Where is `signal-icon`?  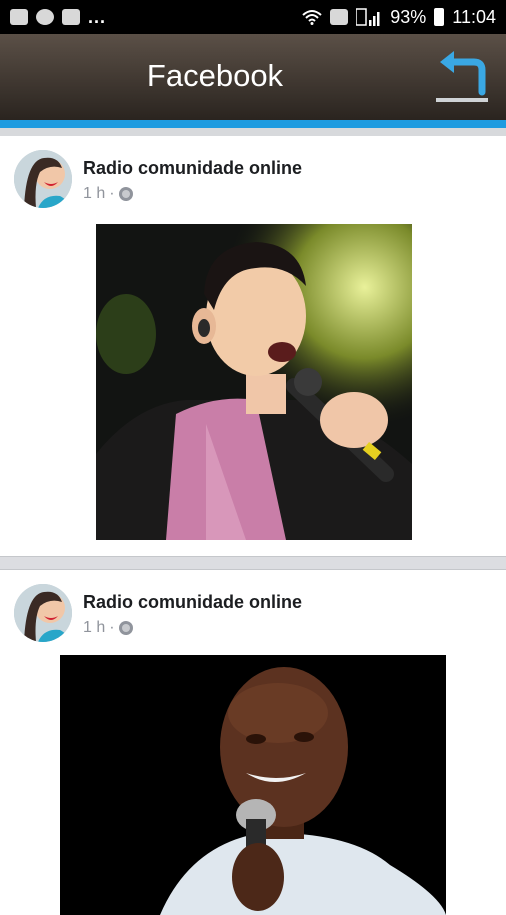 signal-icon is located at coordinates (368, 17).